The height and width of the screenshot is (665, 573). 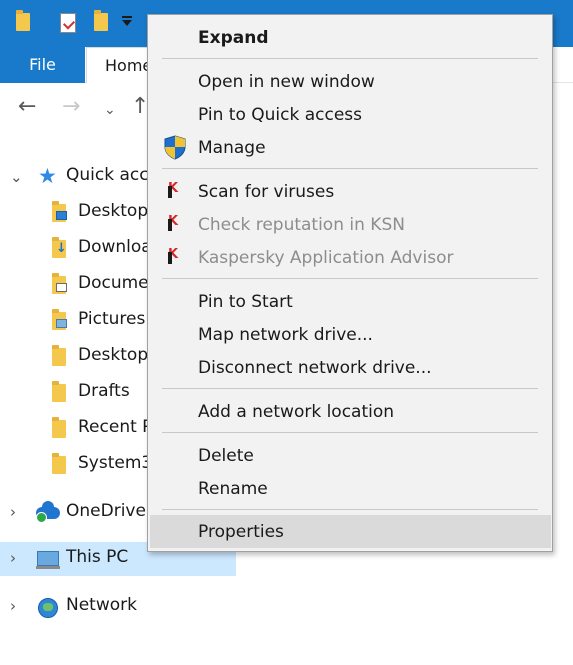 I want to click on customize-toolbar-dropdown-icon, so click(x=127, y=21).